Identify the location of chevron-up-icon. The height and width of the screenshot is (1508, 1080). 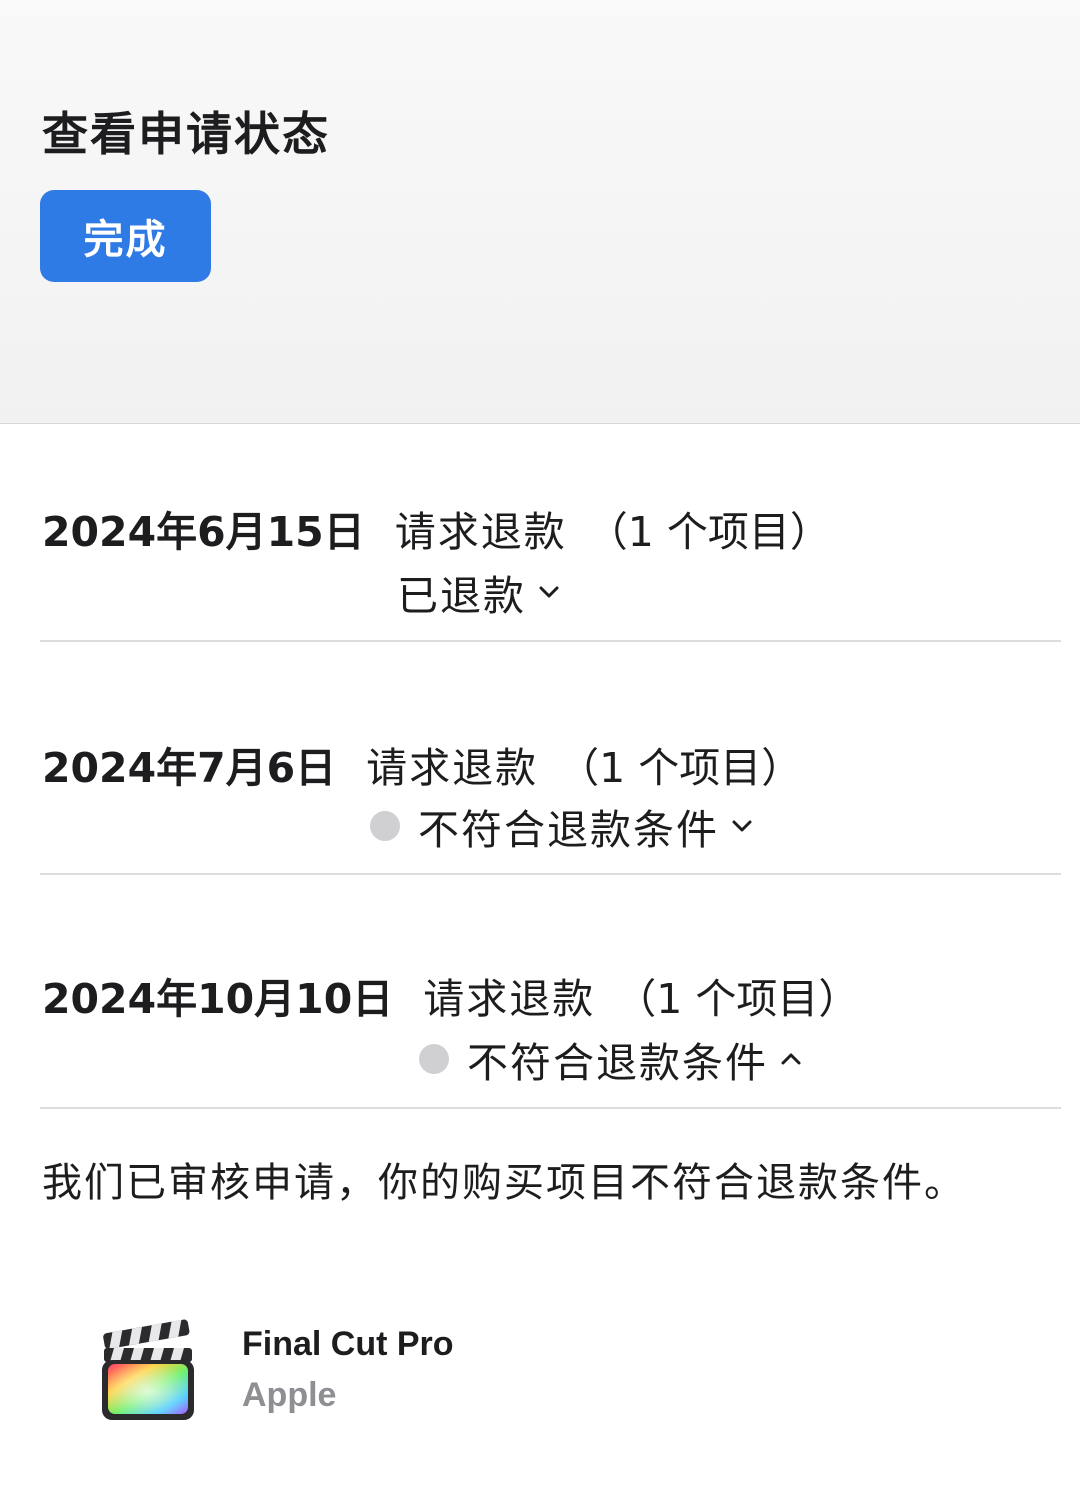
(791, 1059).